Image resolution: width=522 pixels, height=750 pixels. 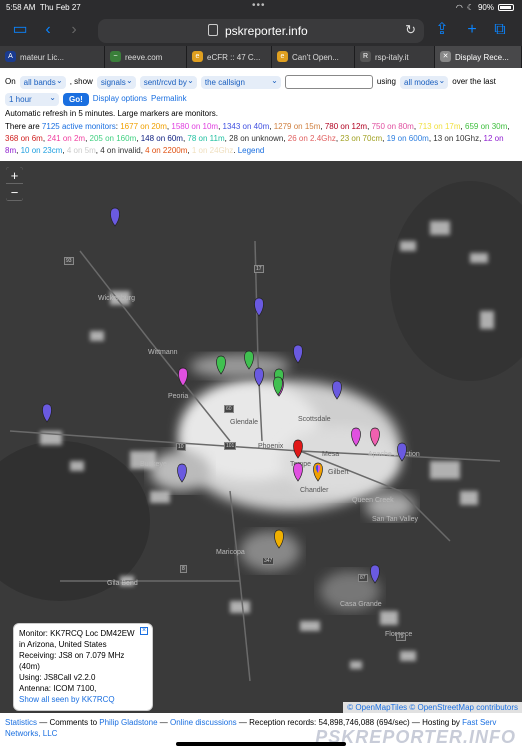 I want to click on band-count: 19 on 600m, so click(x=408, y=138).